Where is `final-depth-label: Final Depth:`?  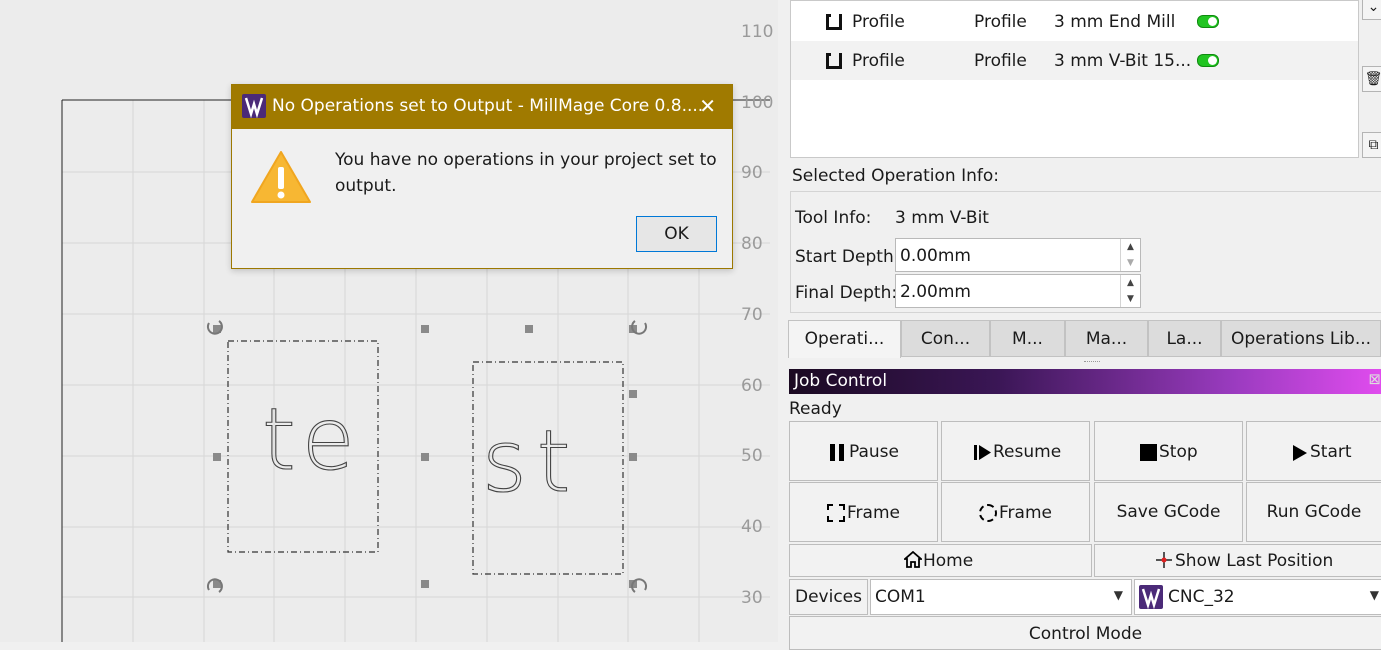
final-depth-label: Final Depth: is located at coordinates (846, 293).